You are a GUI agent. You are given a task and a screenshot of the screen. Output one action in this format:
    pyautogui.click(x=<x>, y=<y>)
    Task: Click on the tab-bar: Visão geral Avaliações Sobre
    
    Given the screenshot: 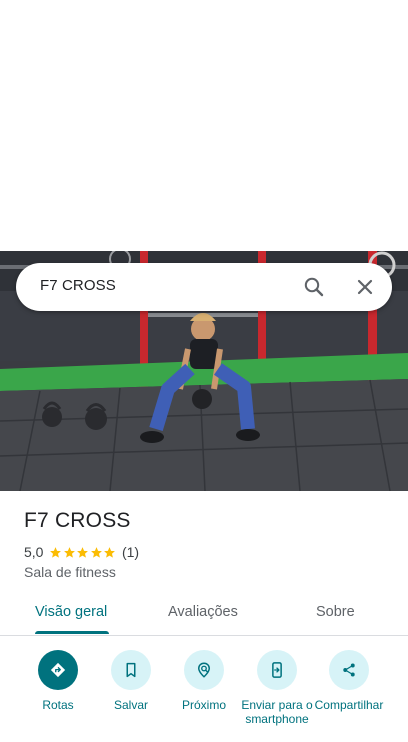 What is the action you would take?
    pyautogui.click(x=204, y=616)
    